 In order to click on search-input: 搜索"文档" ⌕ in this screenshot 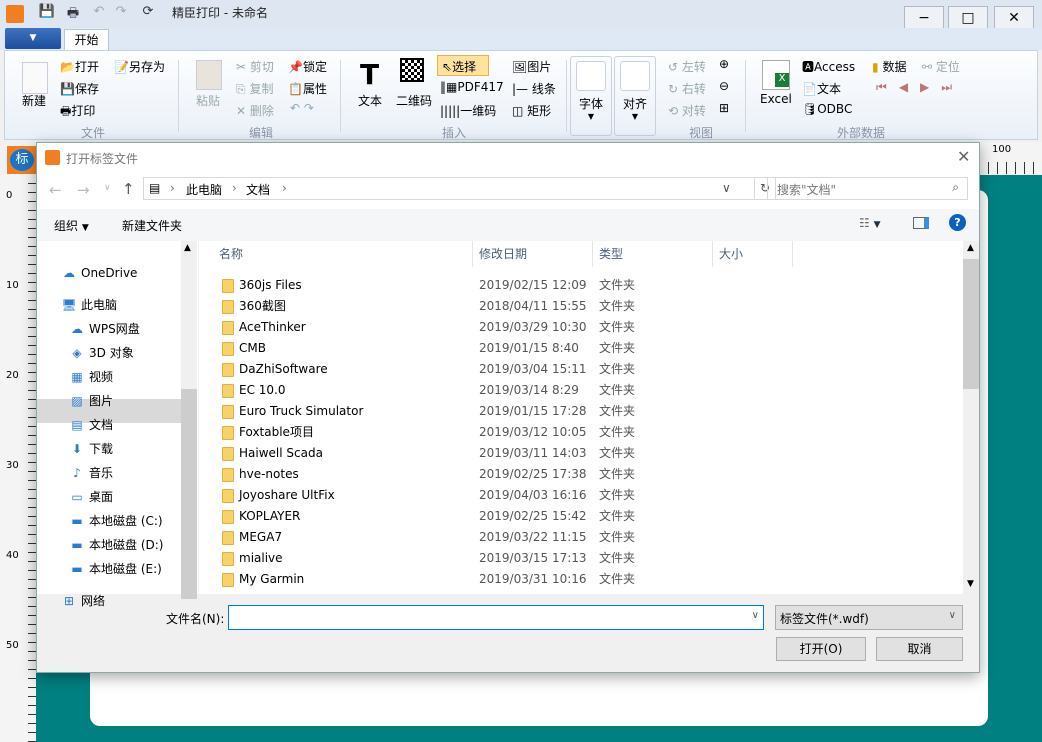, I will do `click(867, 188)`.